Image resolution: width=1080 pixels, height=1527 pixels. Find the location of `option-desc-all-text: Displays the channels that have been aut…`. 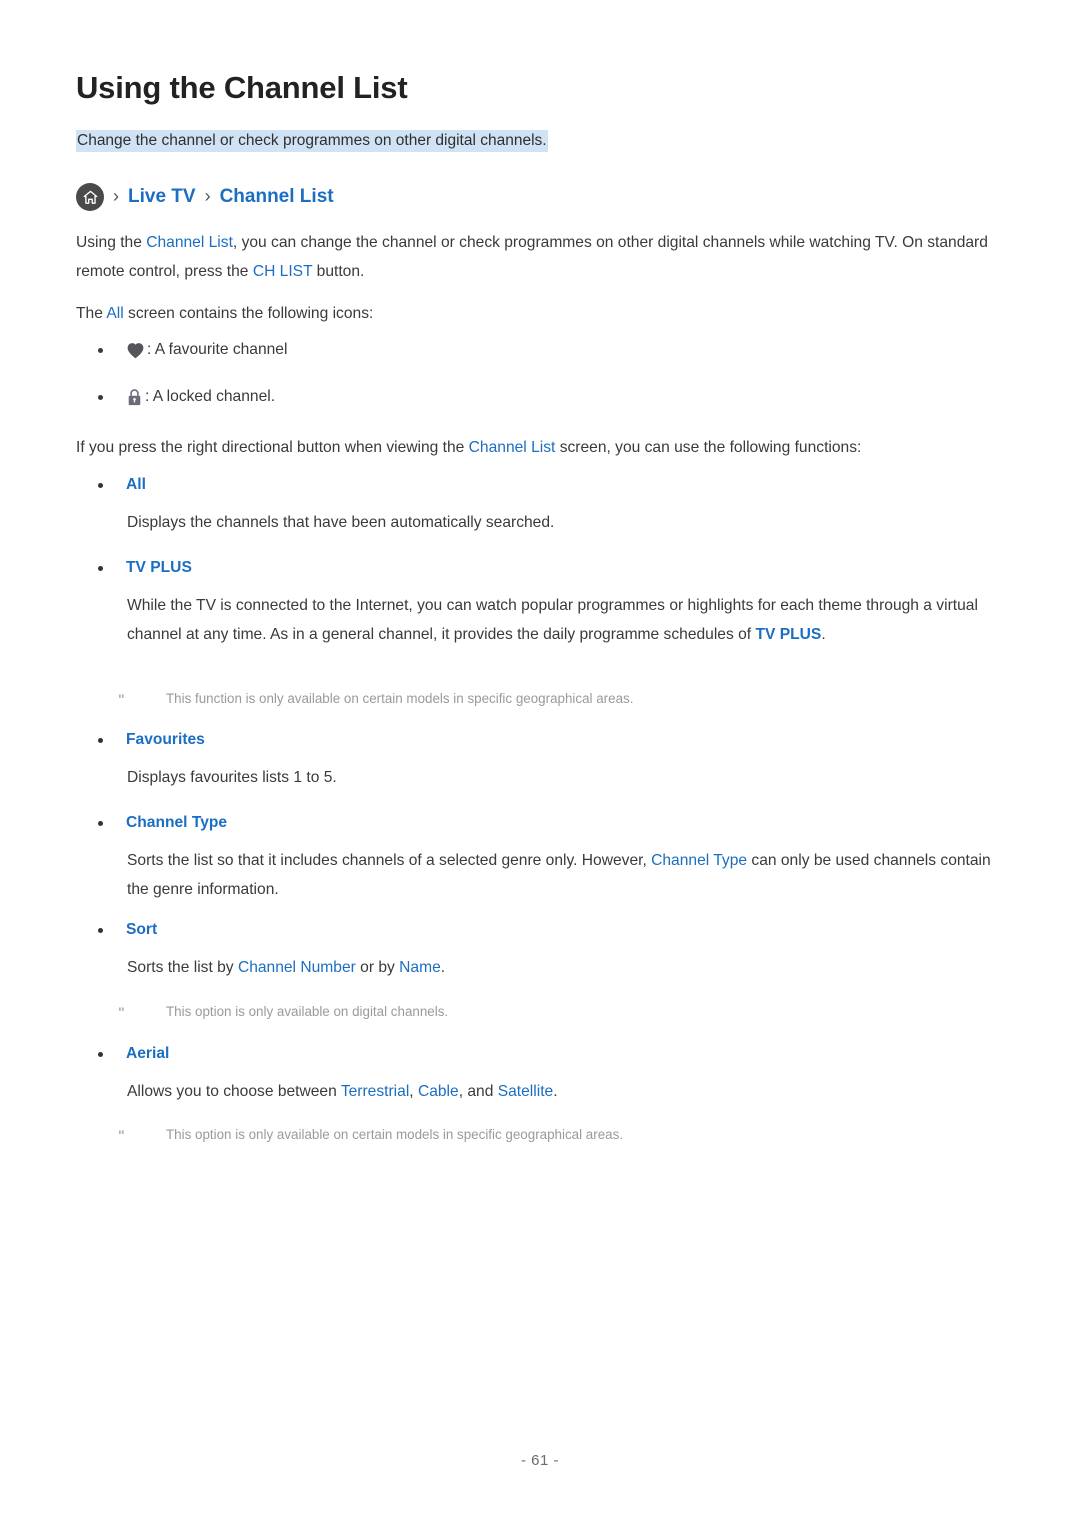

option-desc-all-text: Displays the channels that have been aut… is located at coordinates (341, 522).